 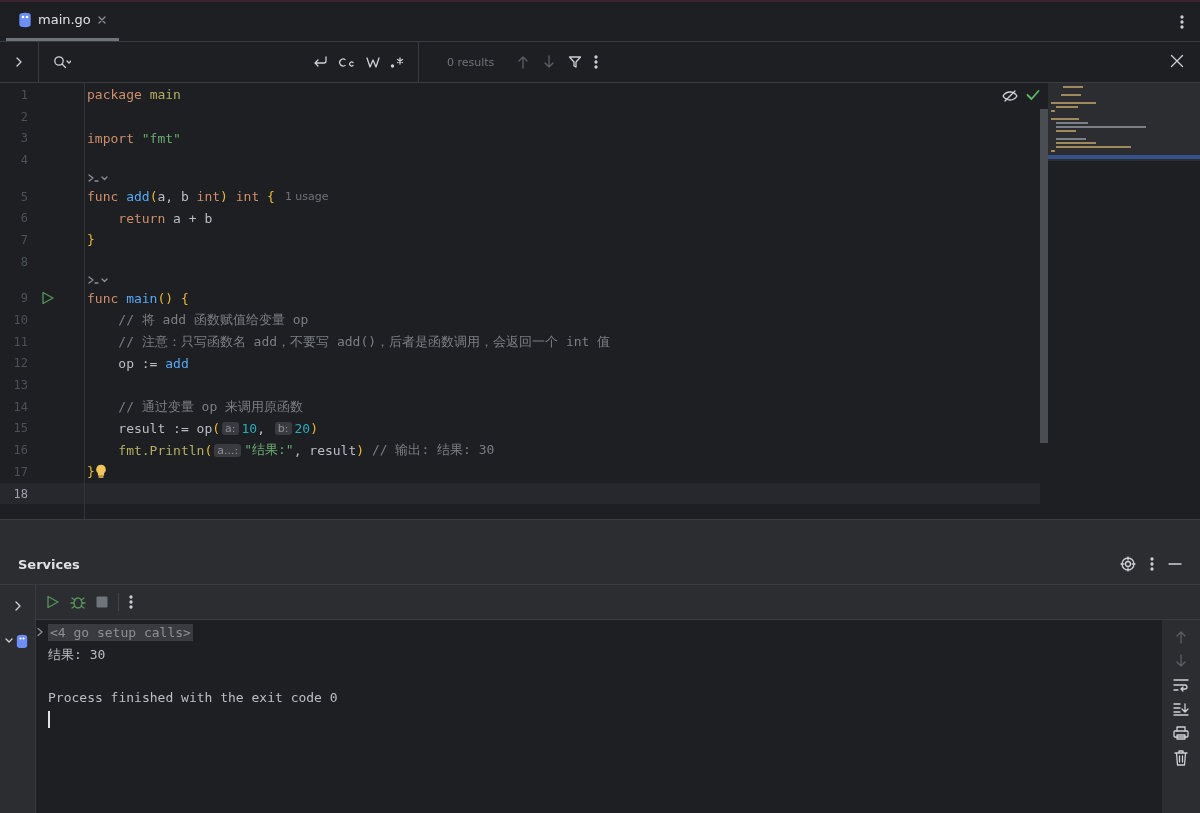 I want to click on eye-crossed-icon, so click(x=1010, y=96).